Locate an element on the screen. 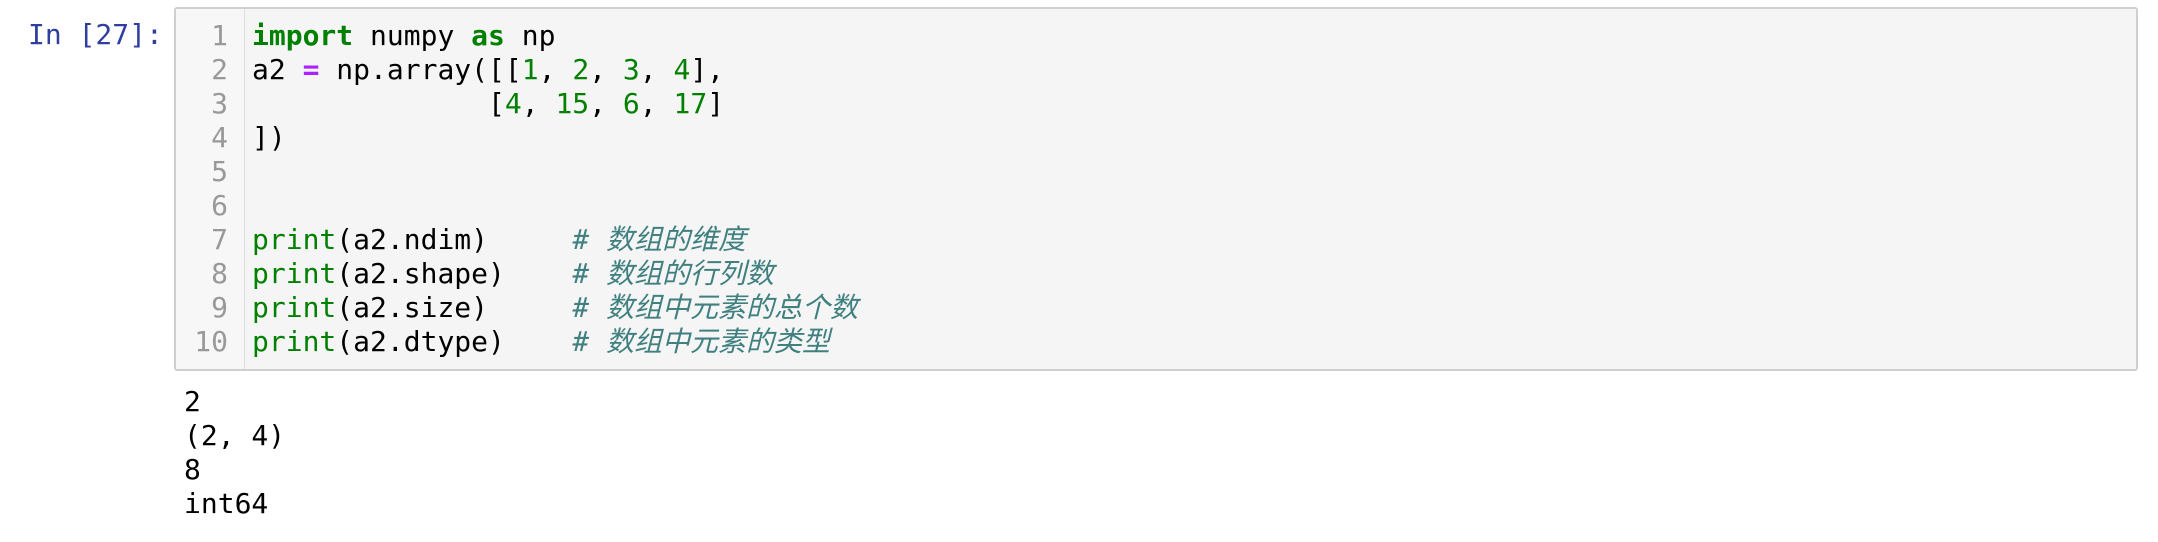 The width and height of the screenshot is (2158, 542). code-text: [ is located at coordinates (378, 103).